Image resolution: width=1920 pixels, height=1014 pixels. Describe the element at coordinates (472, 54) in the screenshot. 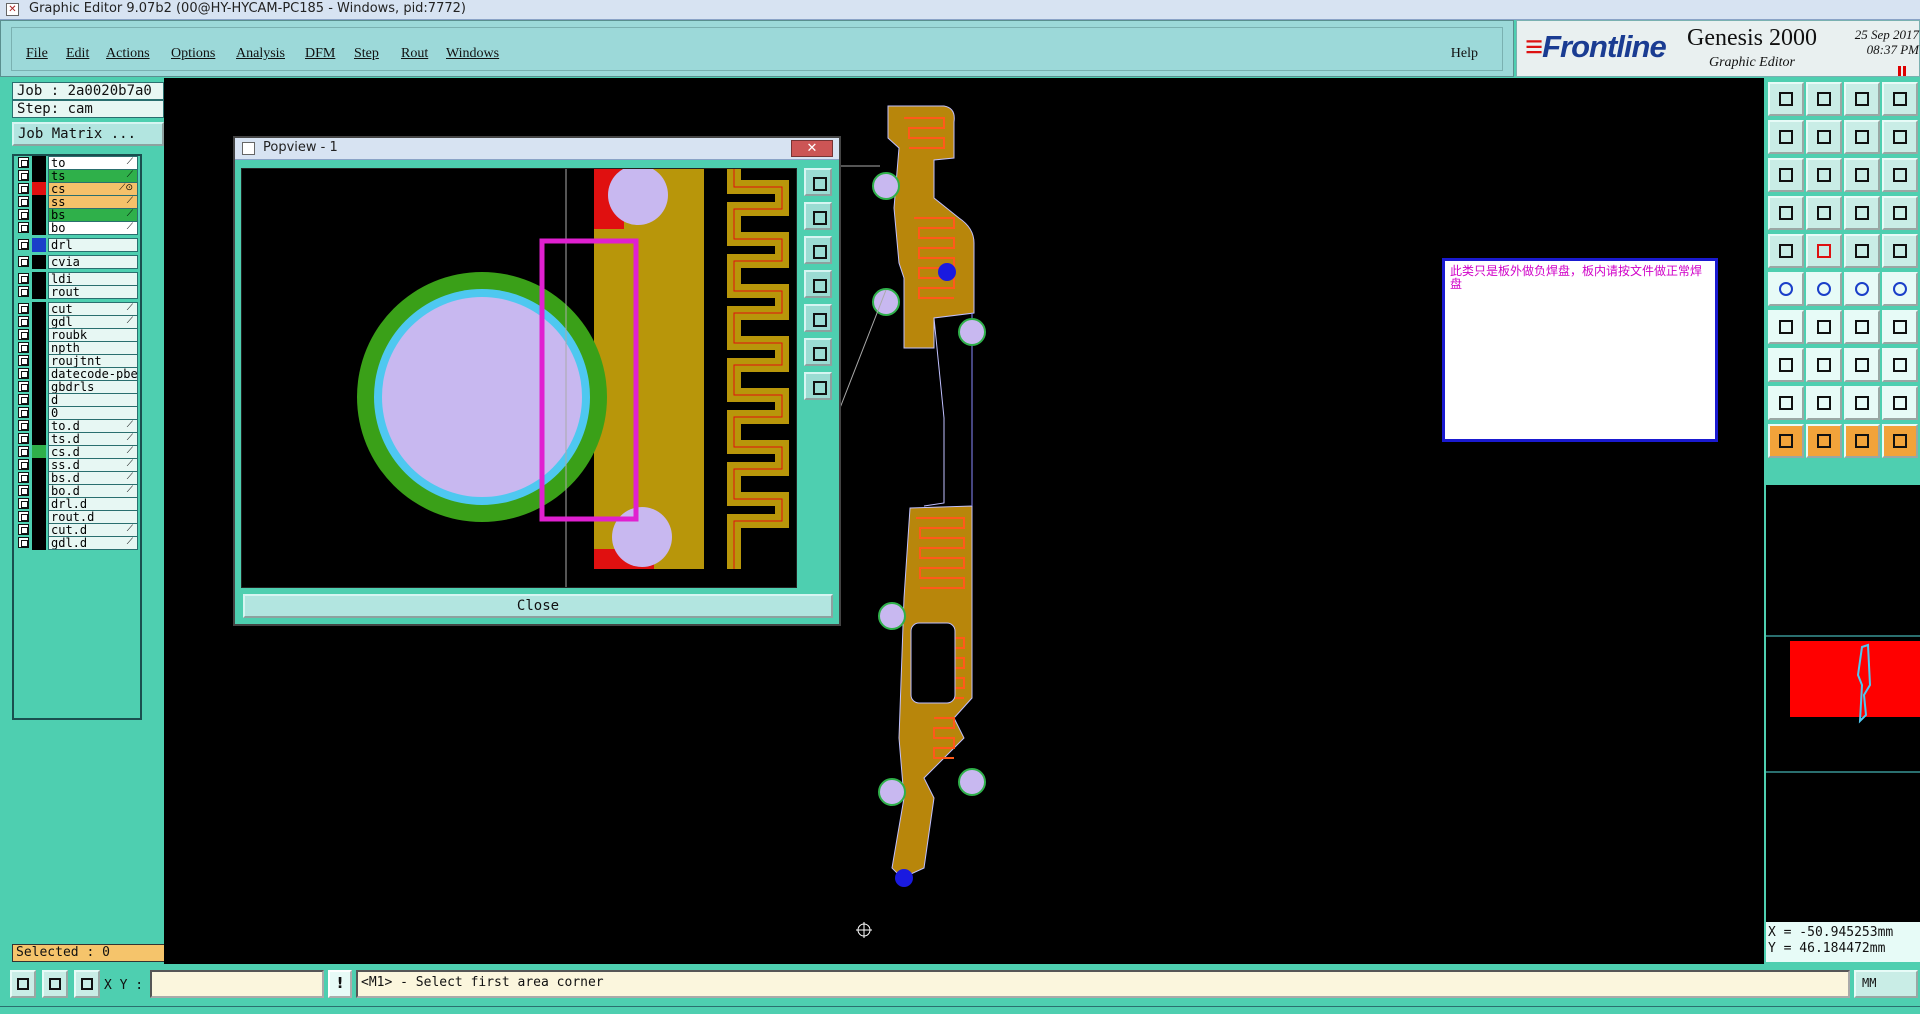

I see `menu-windows: Windows` at that location.